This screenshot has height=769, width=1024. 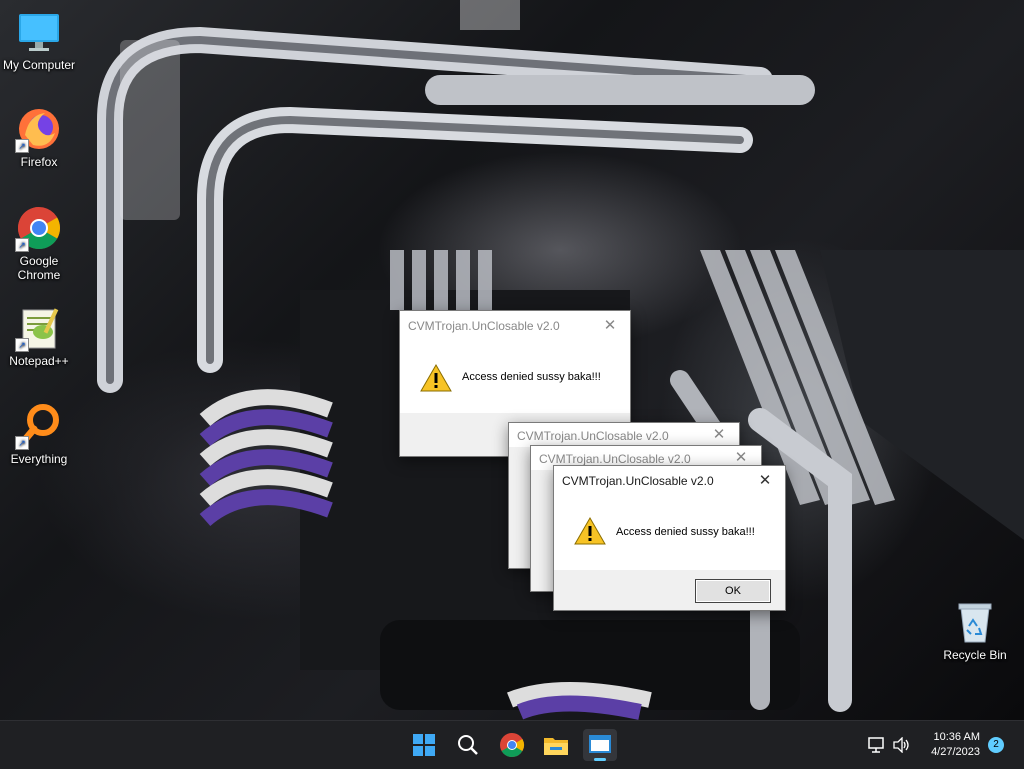 I want to click on firefox-icon: ↗, so click(x=39, y=129).